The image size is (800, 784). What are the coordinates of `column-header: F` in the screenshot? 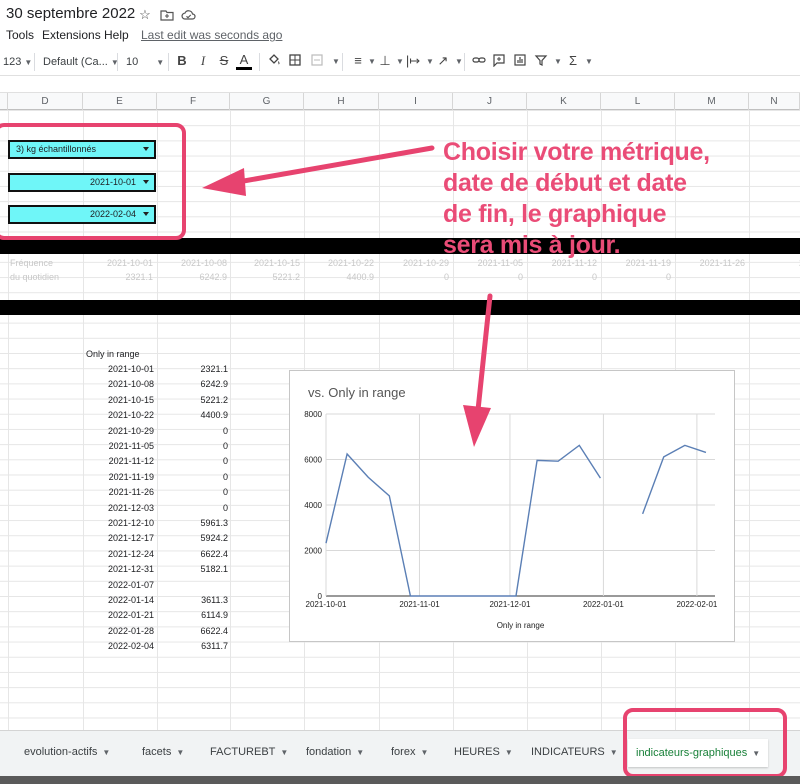 It's located at (193, 101).